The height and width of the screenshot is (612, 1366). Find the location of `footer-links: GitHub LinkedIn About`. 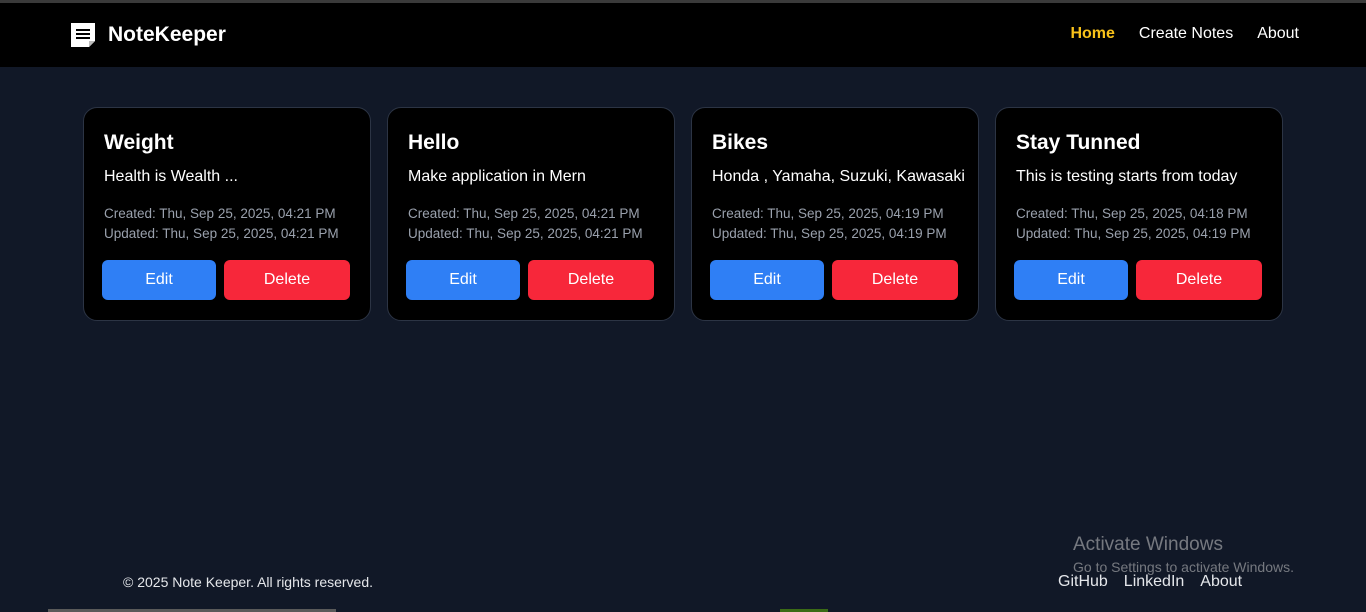

footer-links: GitHub LinkedIn About is located at coordinates (1150, 582).